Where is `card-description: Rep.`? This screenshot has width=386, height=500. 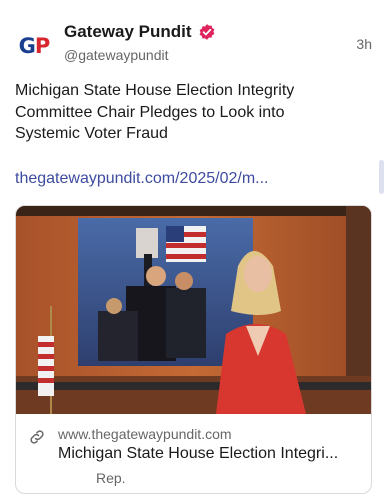
card-description: Rep. is located at coordinates (111, 478).